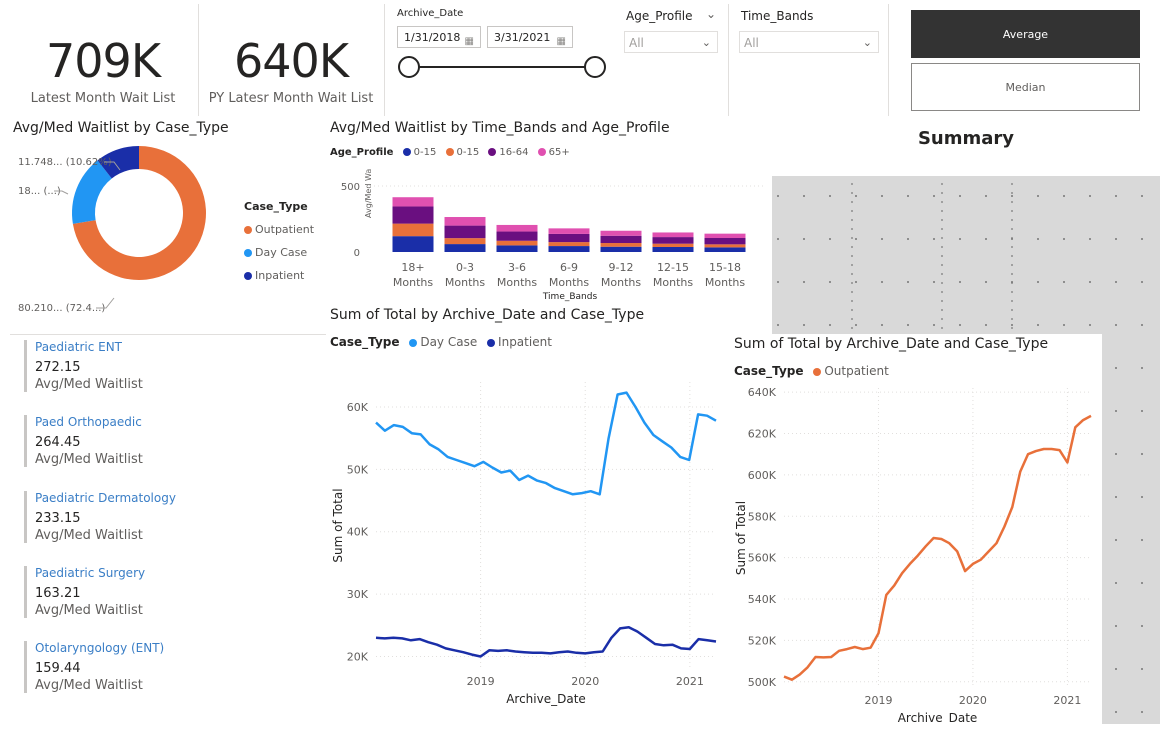 The width and height of the screenshot is (1162, 730). I want to click on y-tick-label: 580K, so click(762, 516).